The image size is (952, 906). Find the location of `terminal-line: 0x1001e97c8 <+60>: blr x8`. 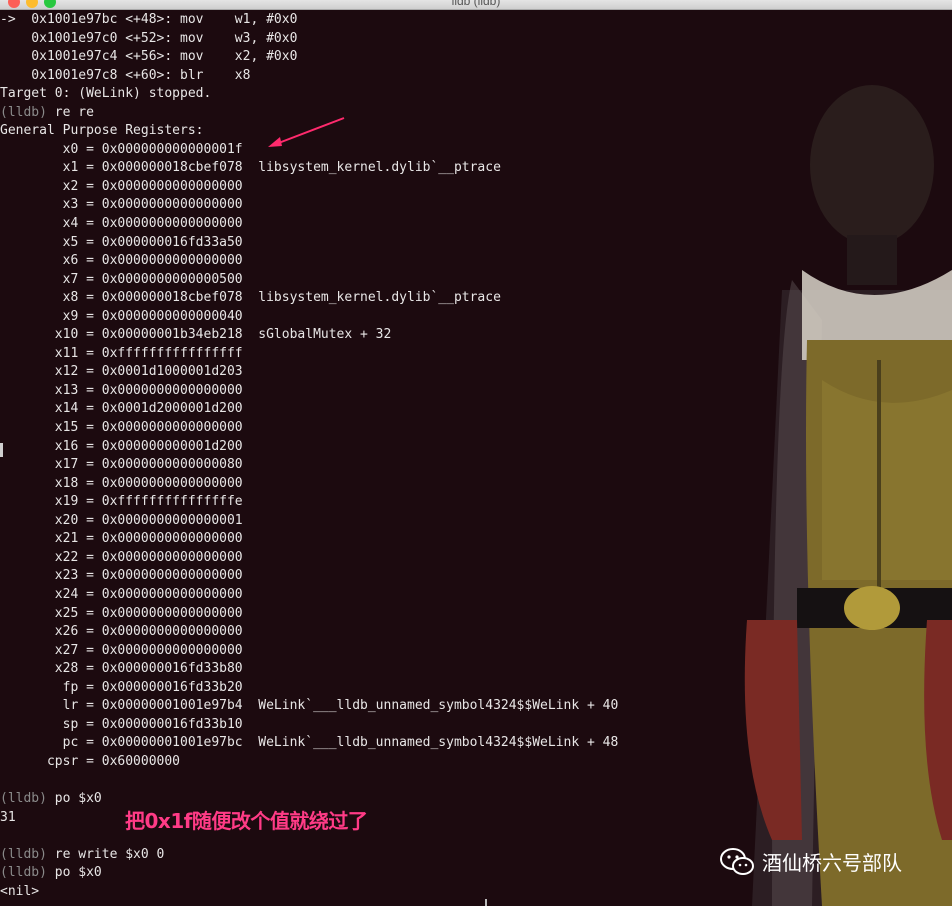

terminal-line: 0x1001e97c8 <+60>: blr x8 is located at coordinates (476, 76).